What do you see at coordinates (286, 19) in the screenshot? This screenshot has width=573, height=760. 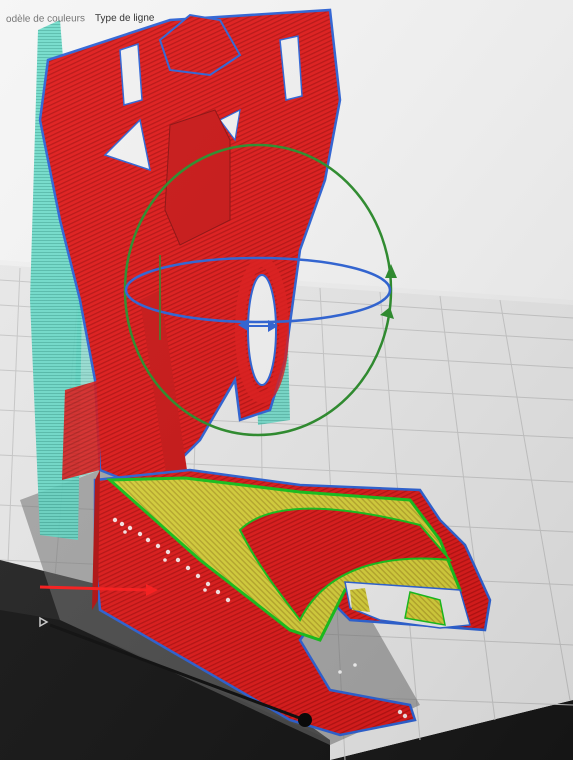 I see `toolbar: odèle de couleurs Type de ligne` at bounding box center [286, 19].